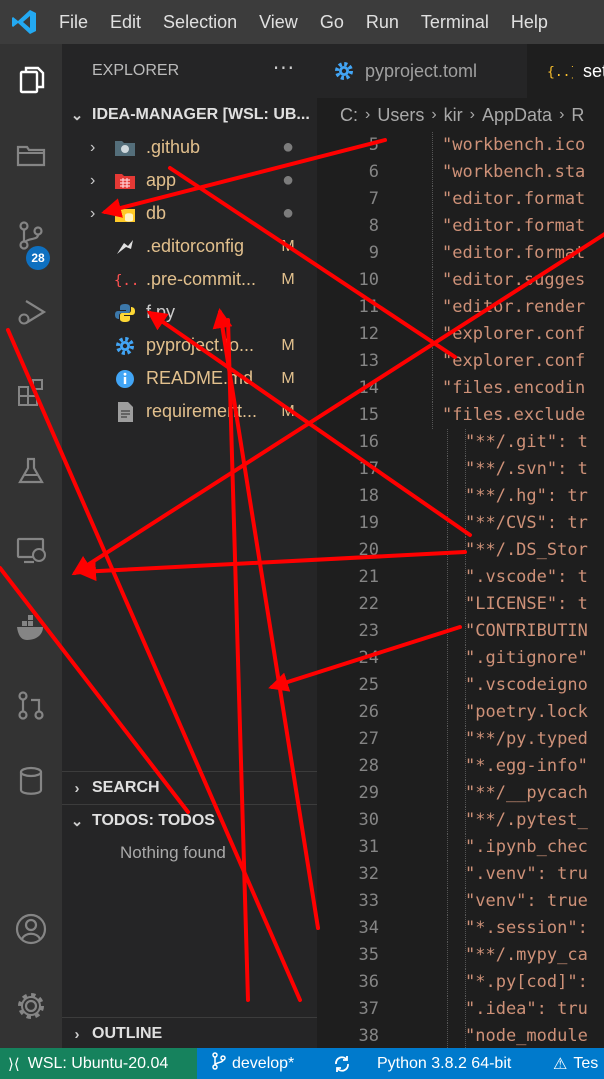  I want to click on tab-settings: {..} set, so click(565, 71).